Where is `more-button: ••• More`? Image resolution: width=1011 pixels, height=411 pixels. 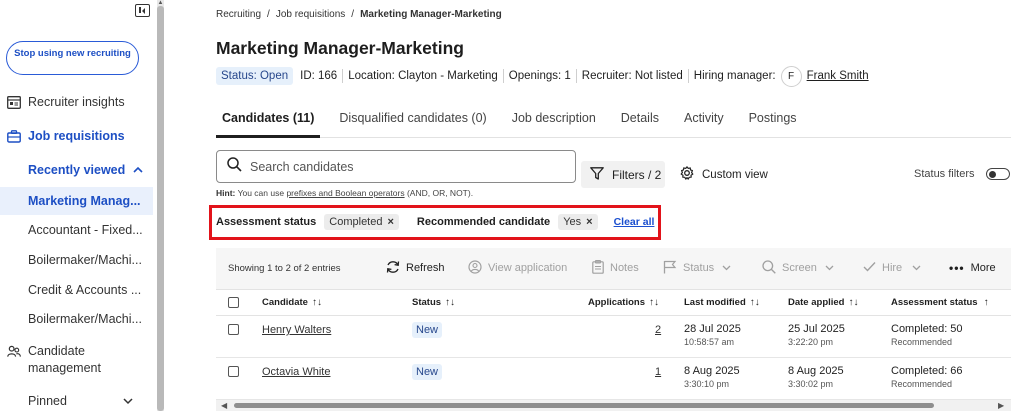
more-button: ••• More is located at coordinates (972, 268).